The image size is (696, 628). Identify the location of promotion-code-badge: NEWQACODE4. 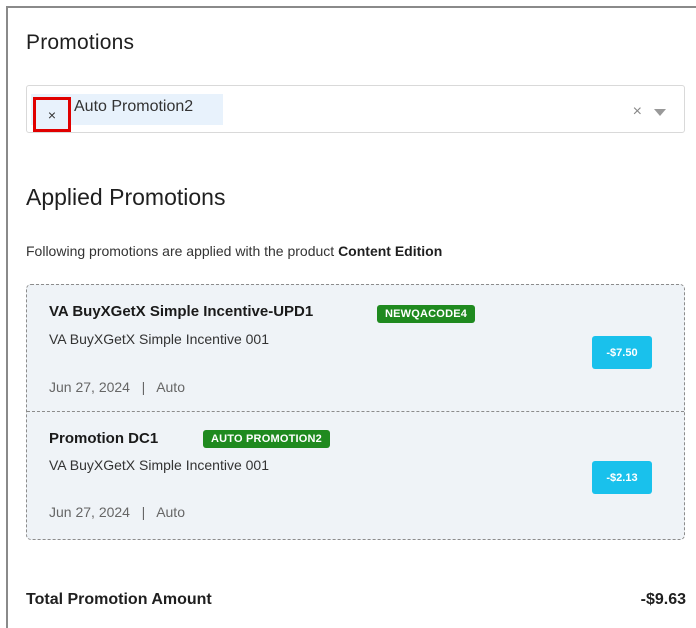
(426, 314).